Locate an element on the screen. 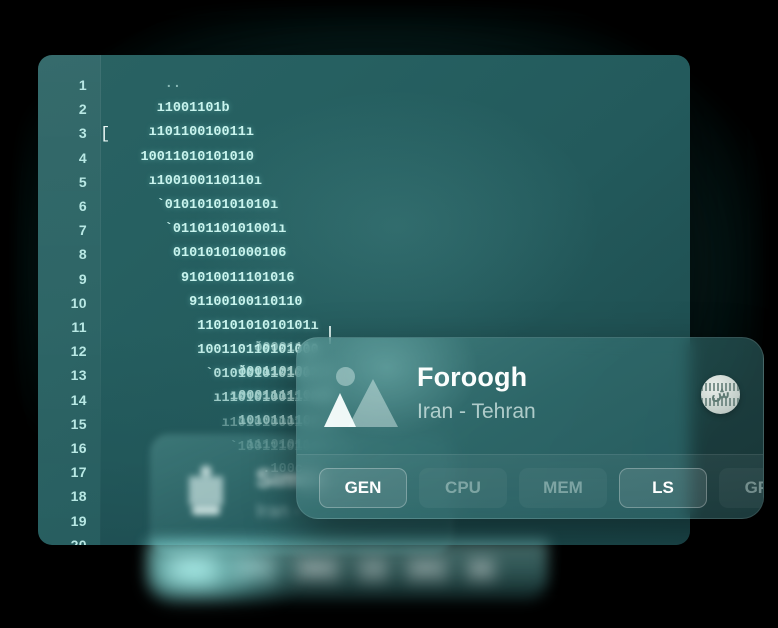  tag-gpu: GPU is located at coordinates (741, 488).